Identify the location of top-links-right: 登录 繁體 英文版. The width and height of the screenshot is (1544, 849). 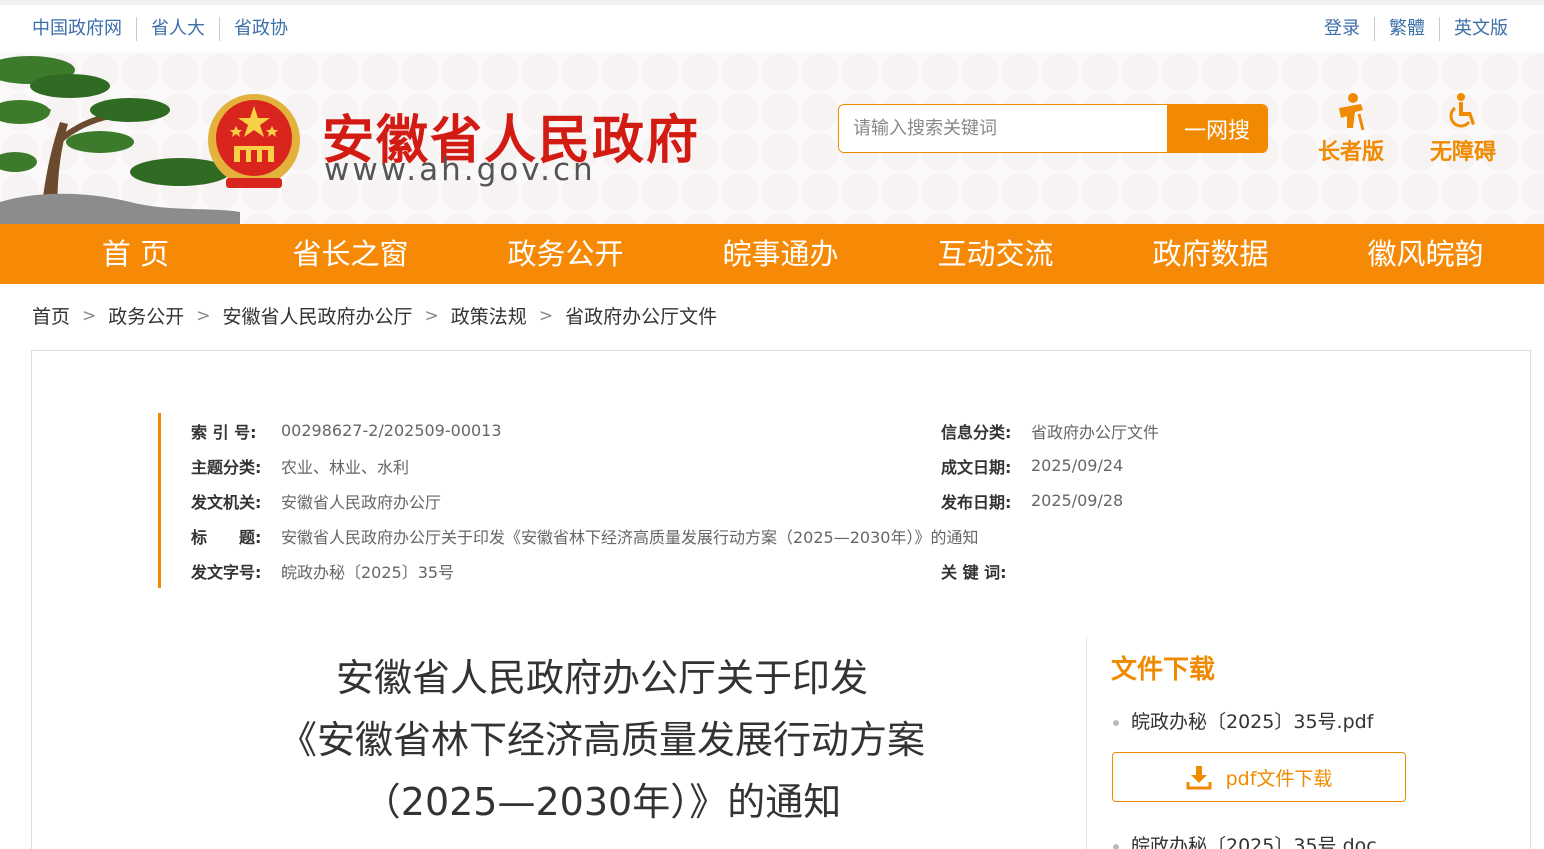
(1416, 29).